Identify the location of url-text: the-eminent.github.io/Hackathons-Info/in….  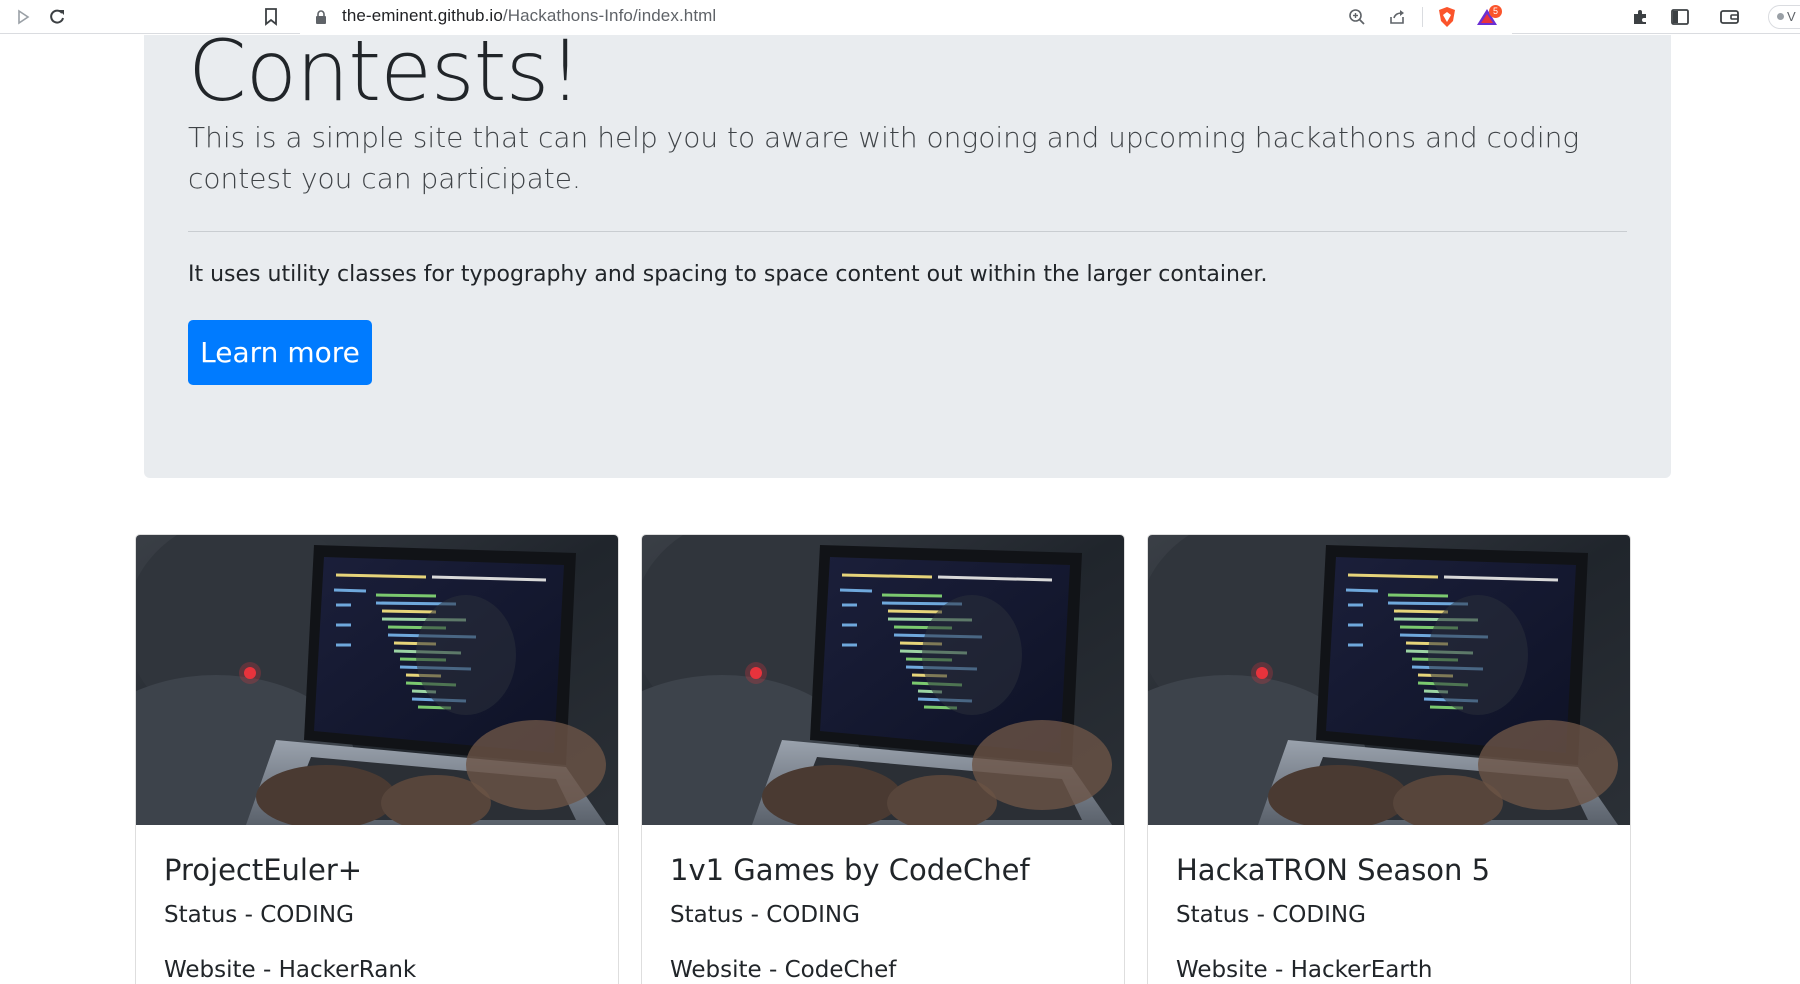
(529, 16).